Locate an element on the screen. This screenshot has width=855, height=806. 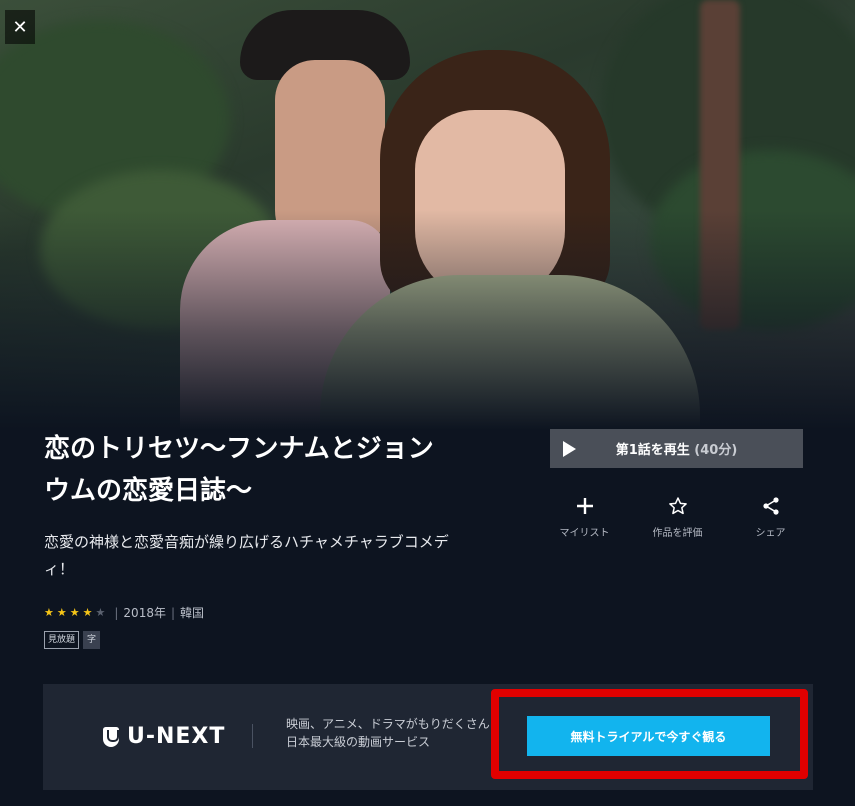
release-year: 2018年 is located at coordinates (144, 613).